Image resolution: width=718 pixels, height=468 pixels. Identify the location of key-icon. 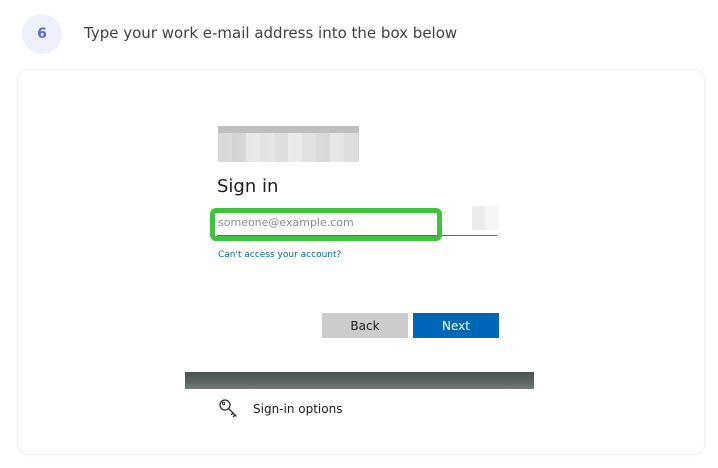
(228, 408).